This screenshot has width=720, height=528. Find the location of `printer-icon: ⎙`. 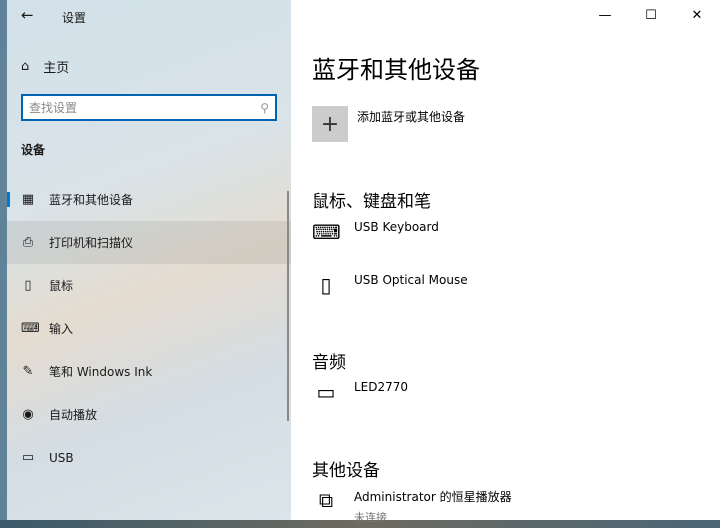

printer-icon: ⎙ is located at coordinates (28, 242).